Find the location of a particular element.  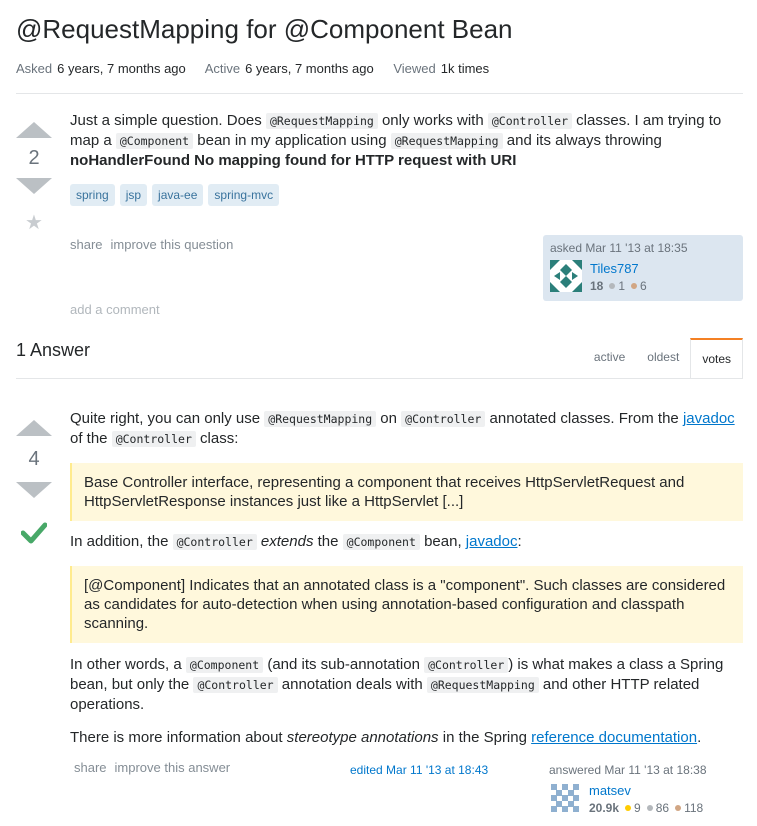

reference-documentation-link: reference documentation is located at coordinates (614, 737).